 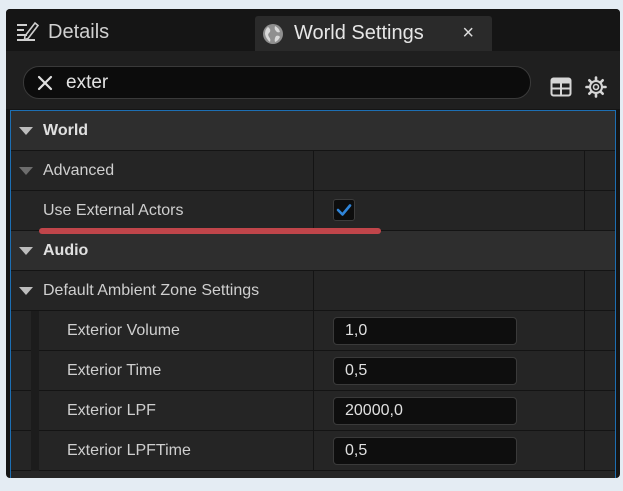 I want to click on category-audio: Audio, so click(x=313, y=251).